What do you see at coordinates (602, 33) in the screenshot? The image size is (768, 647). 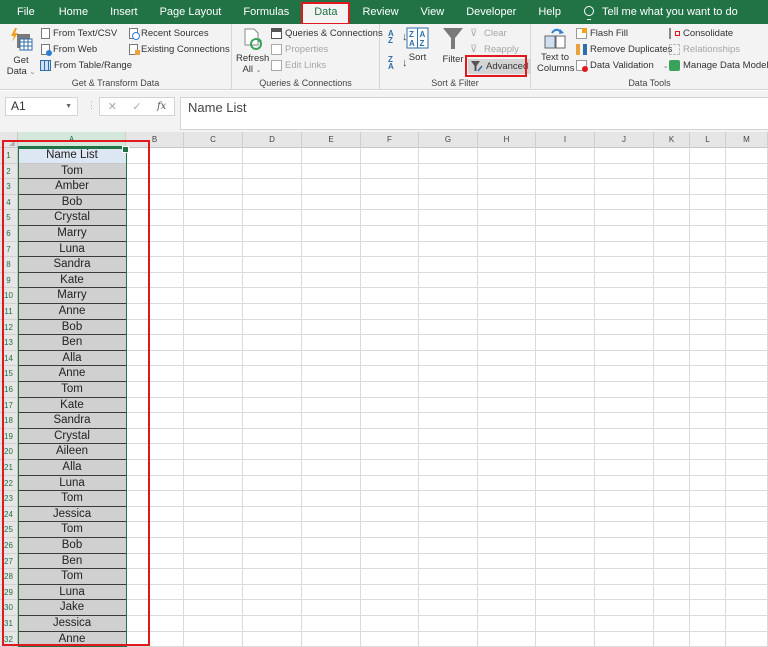 I see `flash-fill-button: Flash Fill` at bounding box center [602, 33].